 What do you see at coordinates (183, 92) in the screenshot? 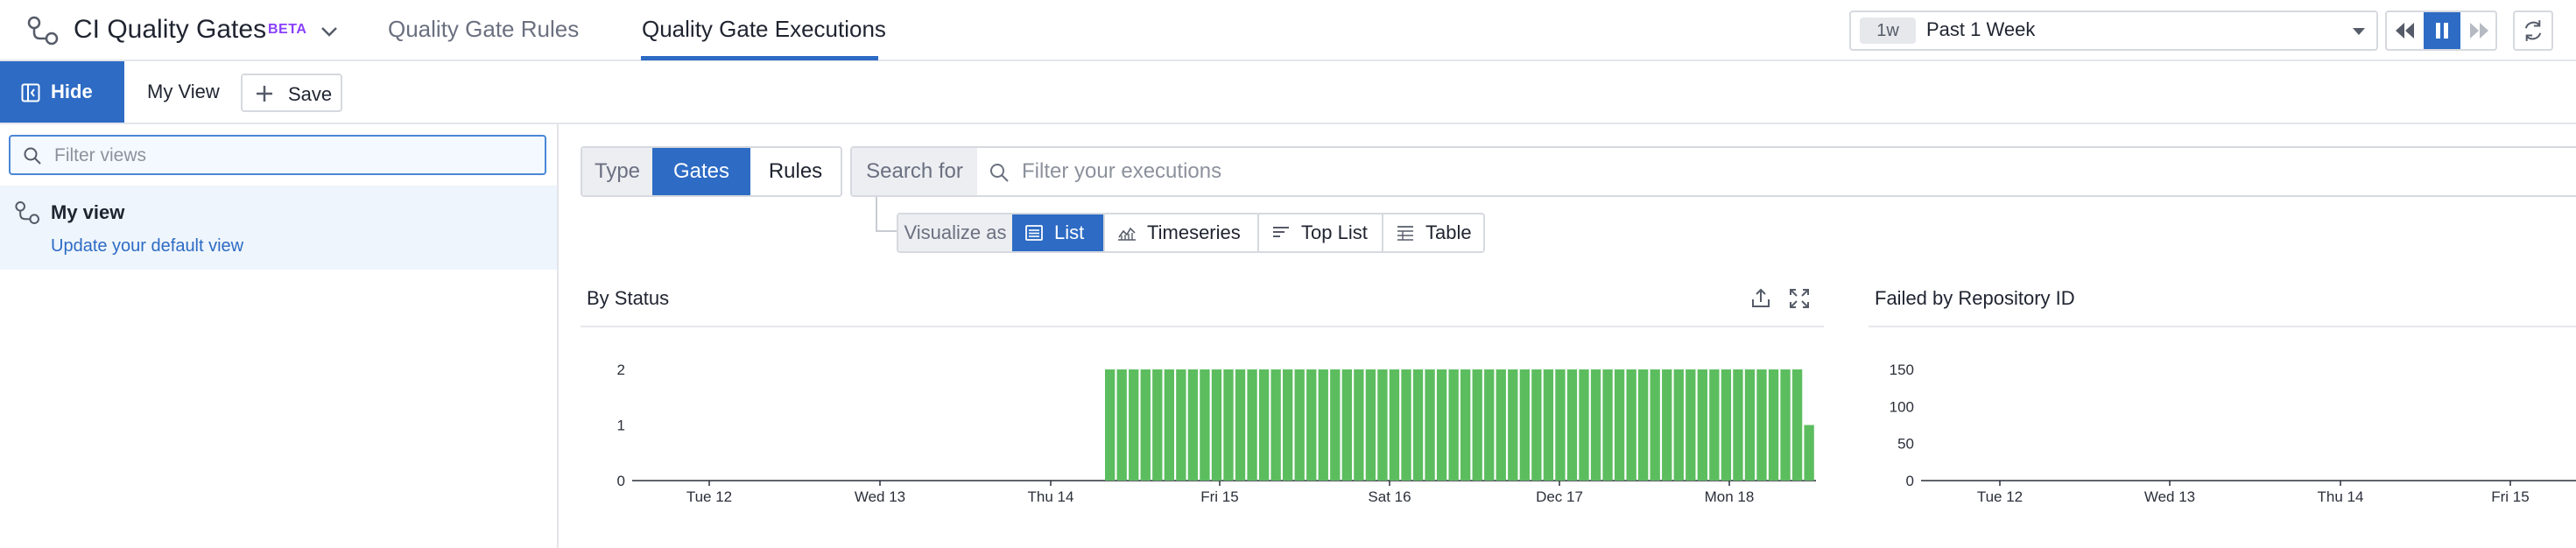
I see `current-view-name: My View` at bounding box center [183, 92].